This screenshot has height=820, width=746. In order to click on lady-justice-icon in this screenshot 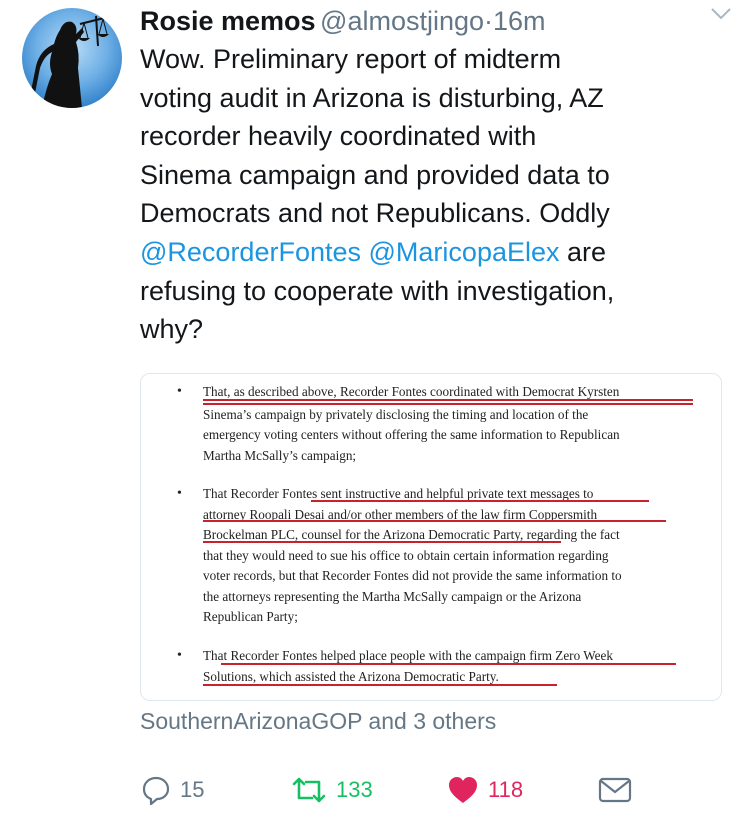, I will do `click(69, 61)`.